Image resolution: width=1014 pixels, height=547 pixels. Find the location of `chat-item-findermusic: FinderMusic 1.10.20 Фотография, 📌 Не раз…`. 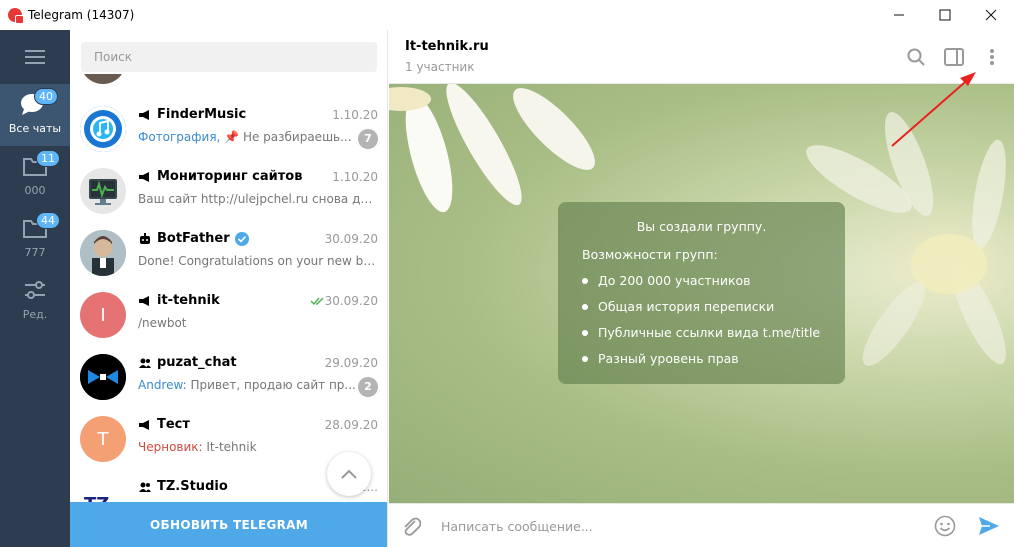

chat-item-findermusic: FinderMusic 1.10.20 Фотография, 📌 Не раз… is located at coordinates (228, 129).